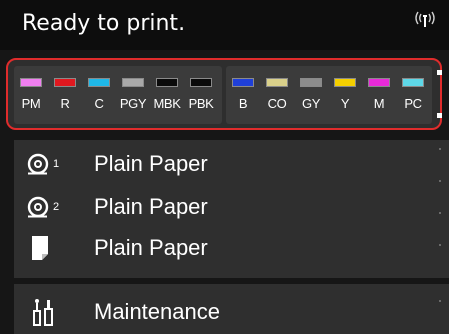  Describe the element at coordinates (157, 311) in the screenshot. I see `maintenance-label: Maintenance` at that location.